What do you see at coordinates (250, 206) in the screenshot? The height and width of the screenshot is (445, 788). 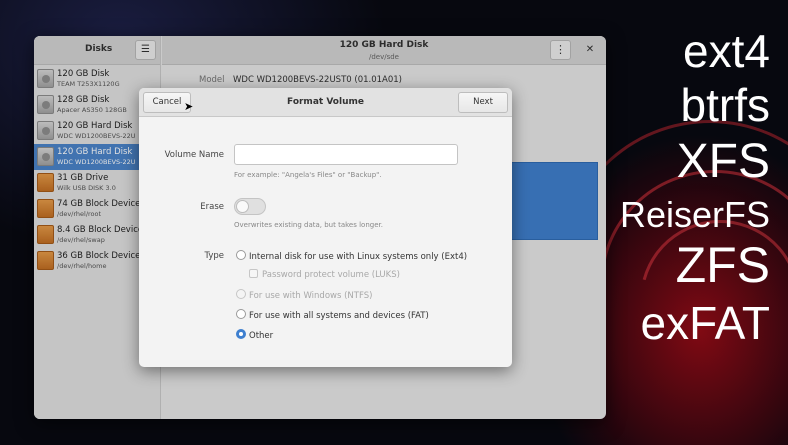 I see `erase-toggle` at bounding box center [250, 206].